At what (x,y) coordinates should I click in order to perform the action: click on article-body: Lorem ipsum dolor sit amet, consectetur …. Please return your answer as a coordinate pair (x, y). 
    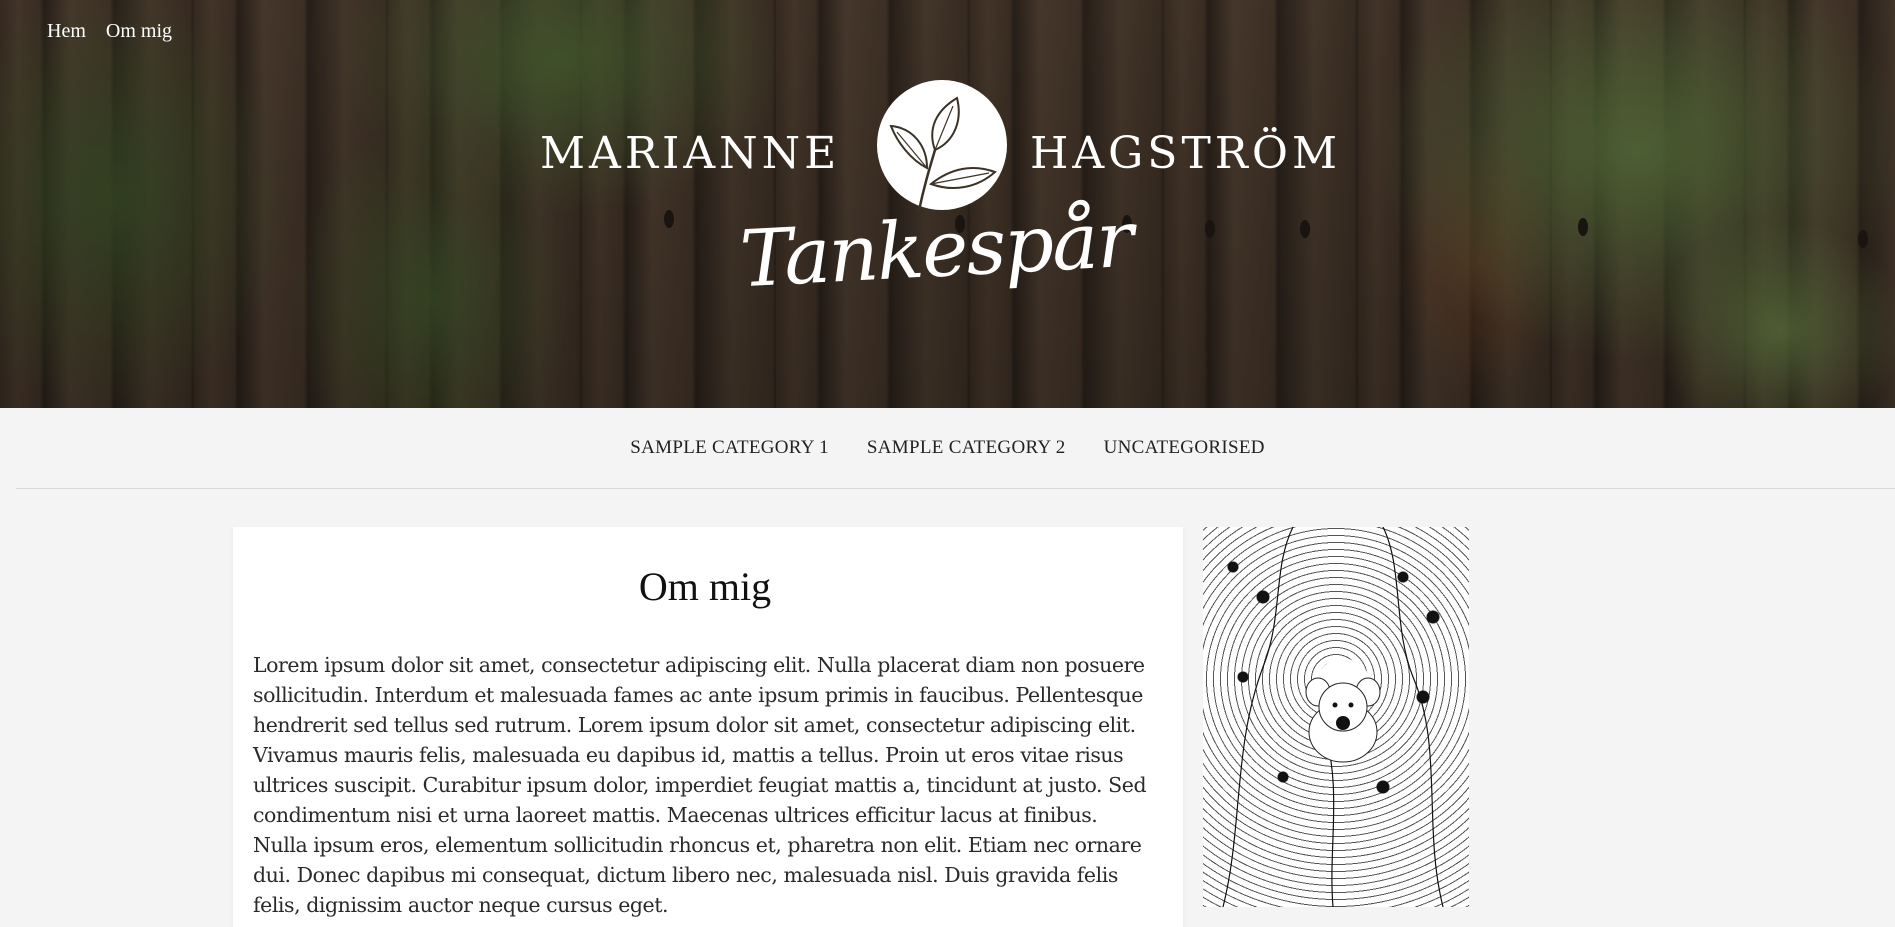
    Looking at the image, I should click on (700, 785).